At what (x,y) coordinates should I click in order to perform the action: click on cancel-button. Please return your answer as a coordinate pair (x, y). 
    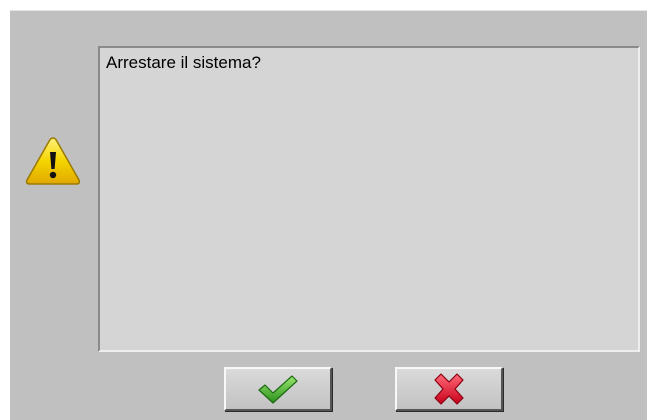
    Looking at the image, I should click on (449, 389).